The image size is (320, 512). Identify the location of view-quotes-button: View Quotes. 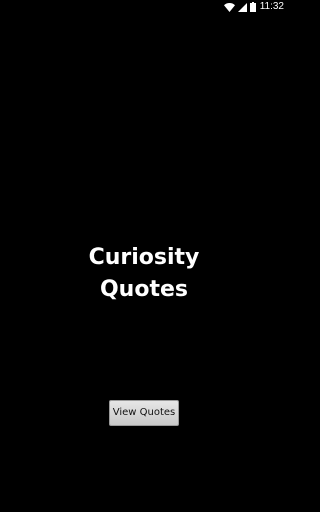
(144, 413).